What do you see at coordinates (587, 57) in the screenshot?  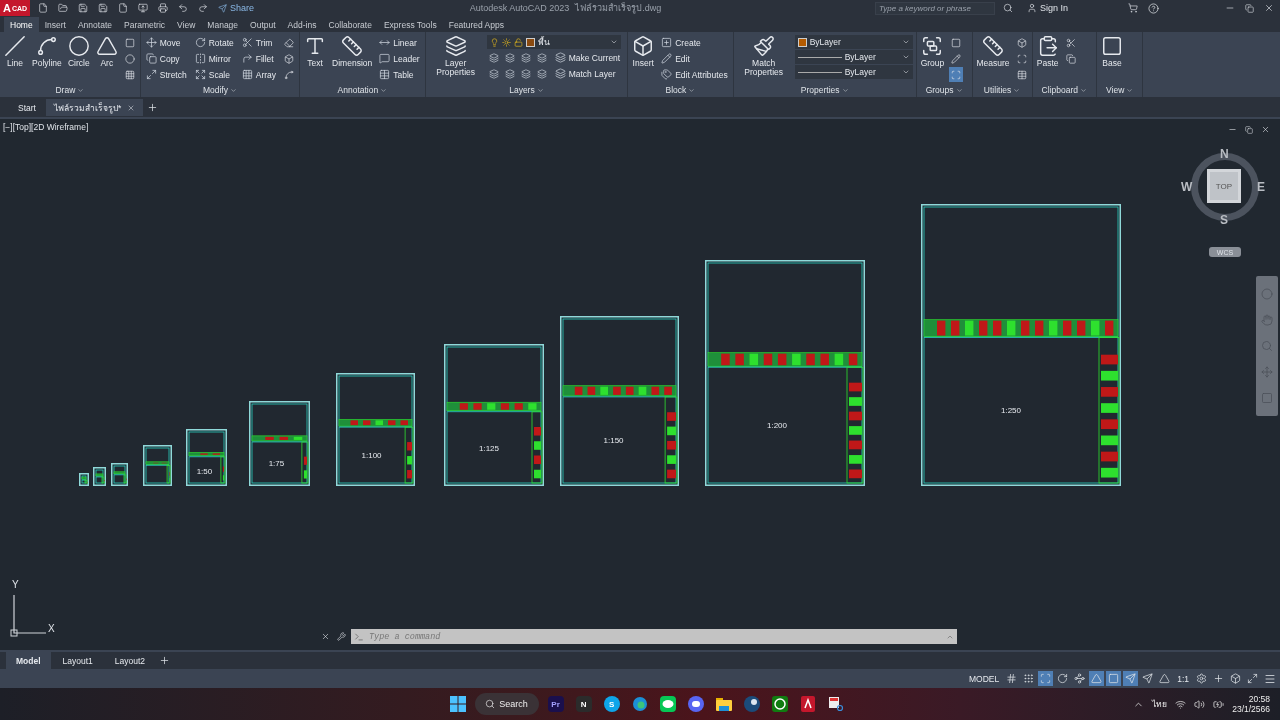 I see `ribbon-button: Make Current` at bounding box center [587, 57].